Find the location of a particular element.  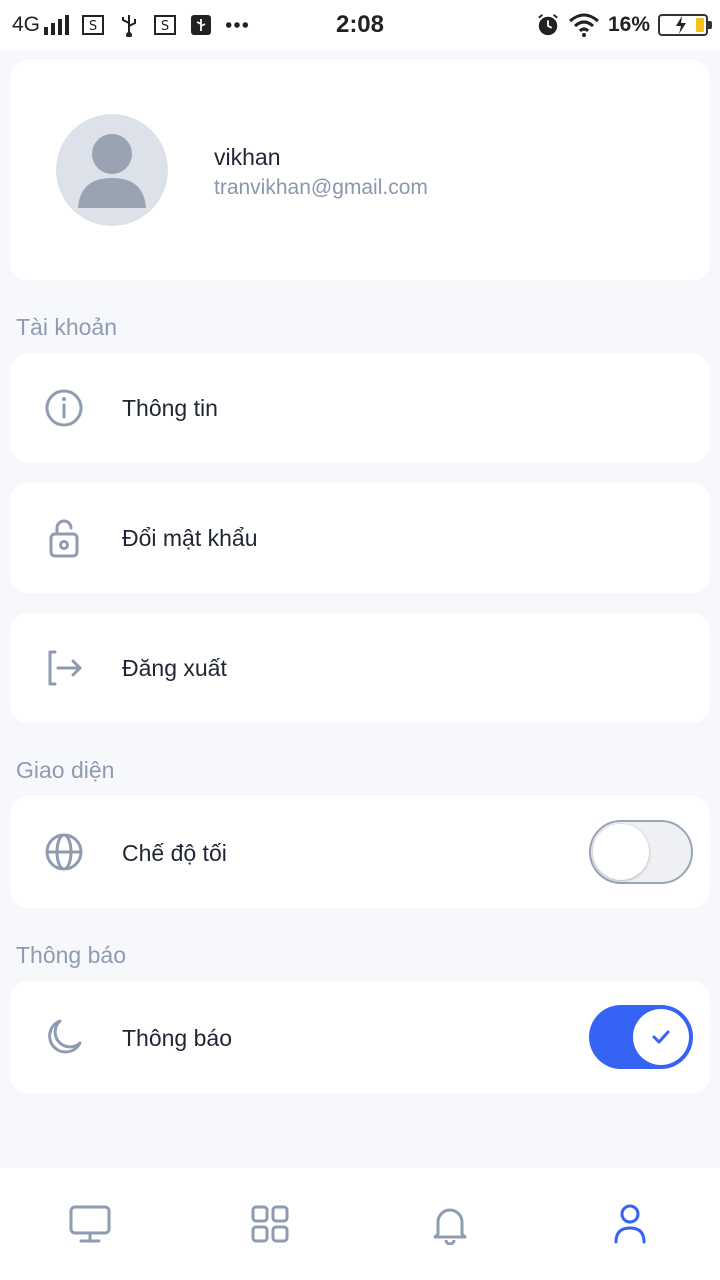

nav-grid is located at coordinates (270, 1224).